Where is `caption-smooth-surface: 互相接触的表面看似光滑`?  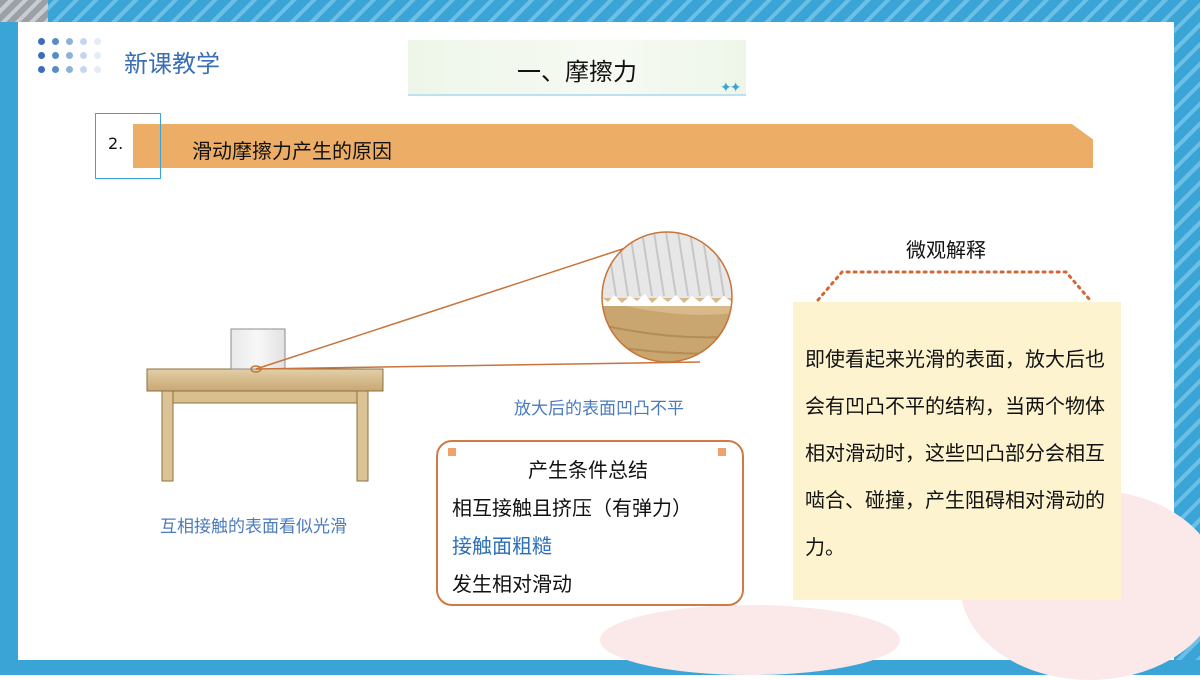 caption-smooth-surface: 互相接触的表面看似光滑 is located at coordinates (253, 527).